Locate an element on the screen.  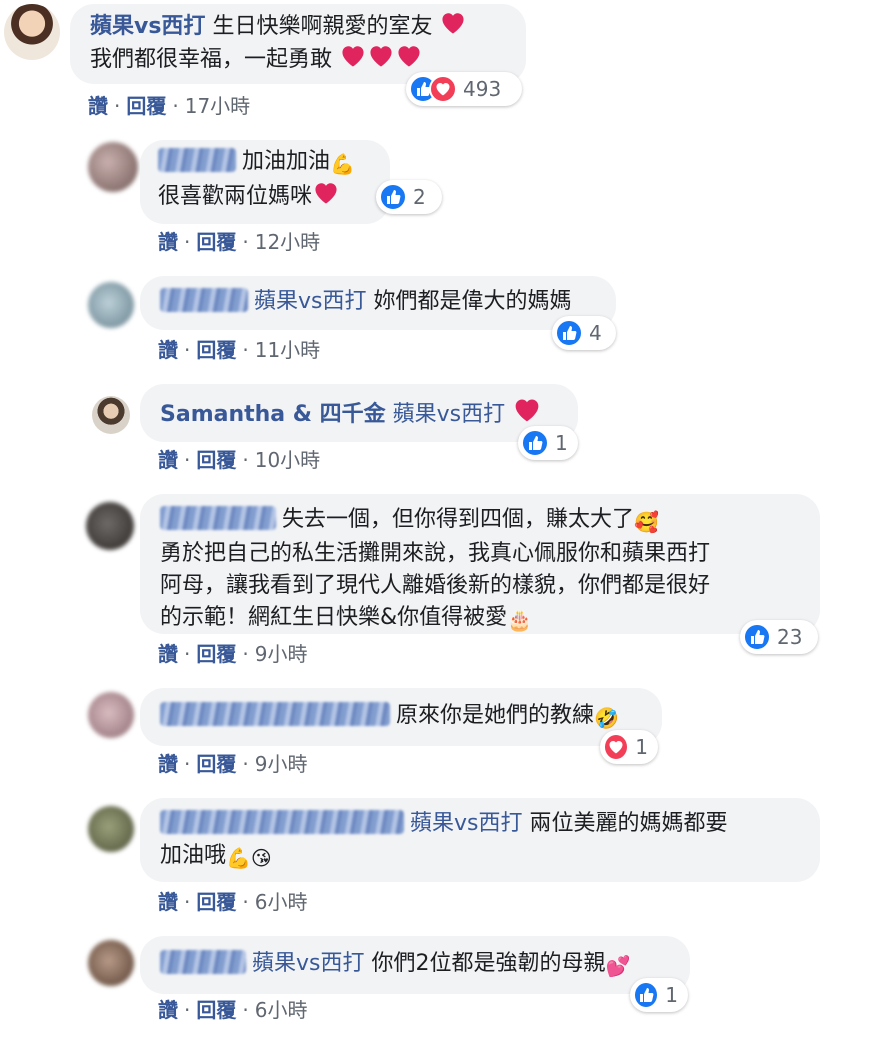
comment-actions: 讚 · 回覆 · 12小時 is located at coordinates (239, 242).